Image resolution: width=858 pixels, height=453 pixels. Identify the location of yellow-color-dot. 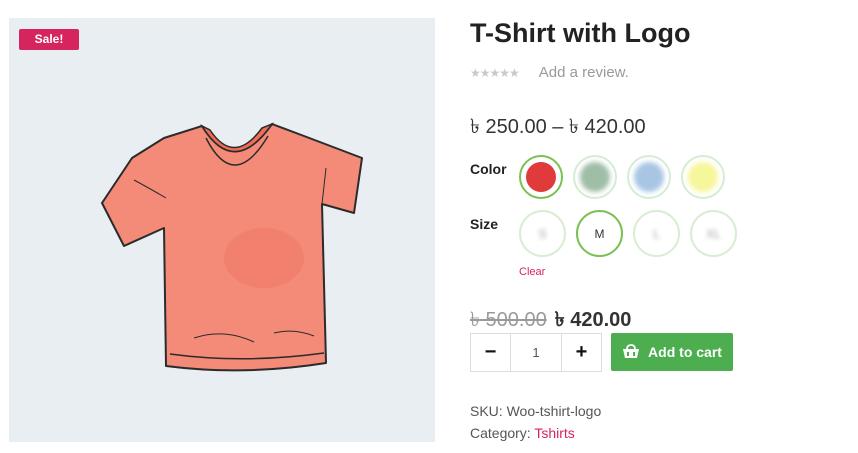
(703, 177).